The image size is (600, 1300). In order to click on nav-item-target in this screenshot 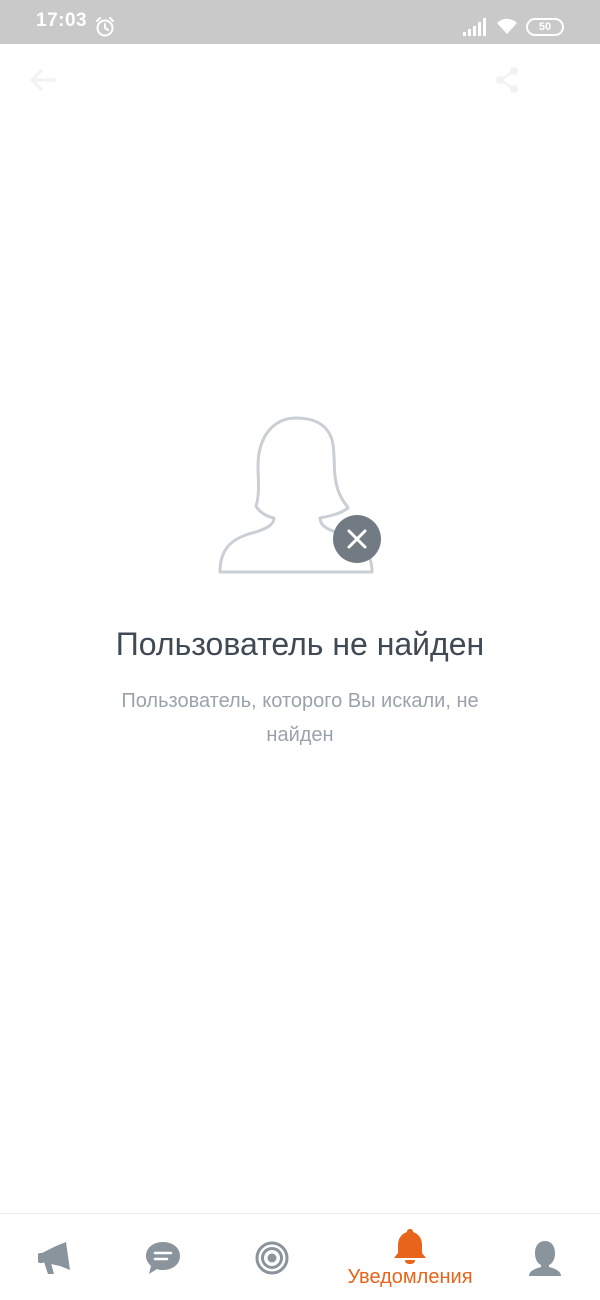, I will do `click(273, 1257)`.